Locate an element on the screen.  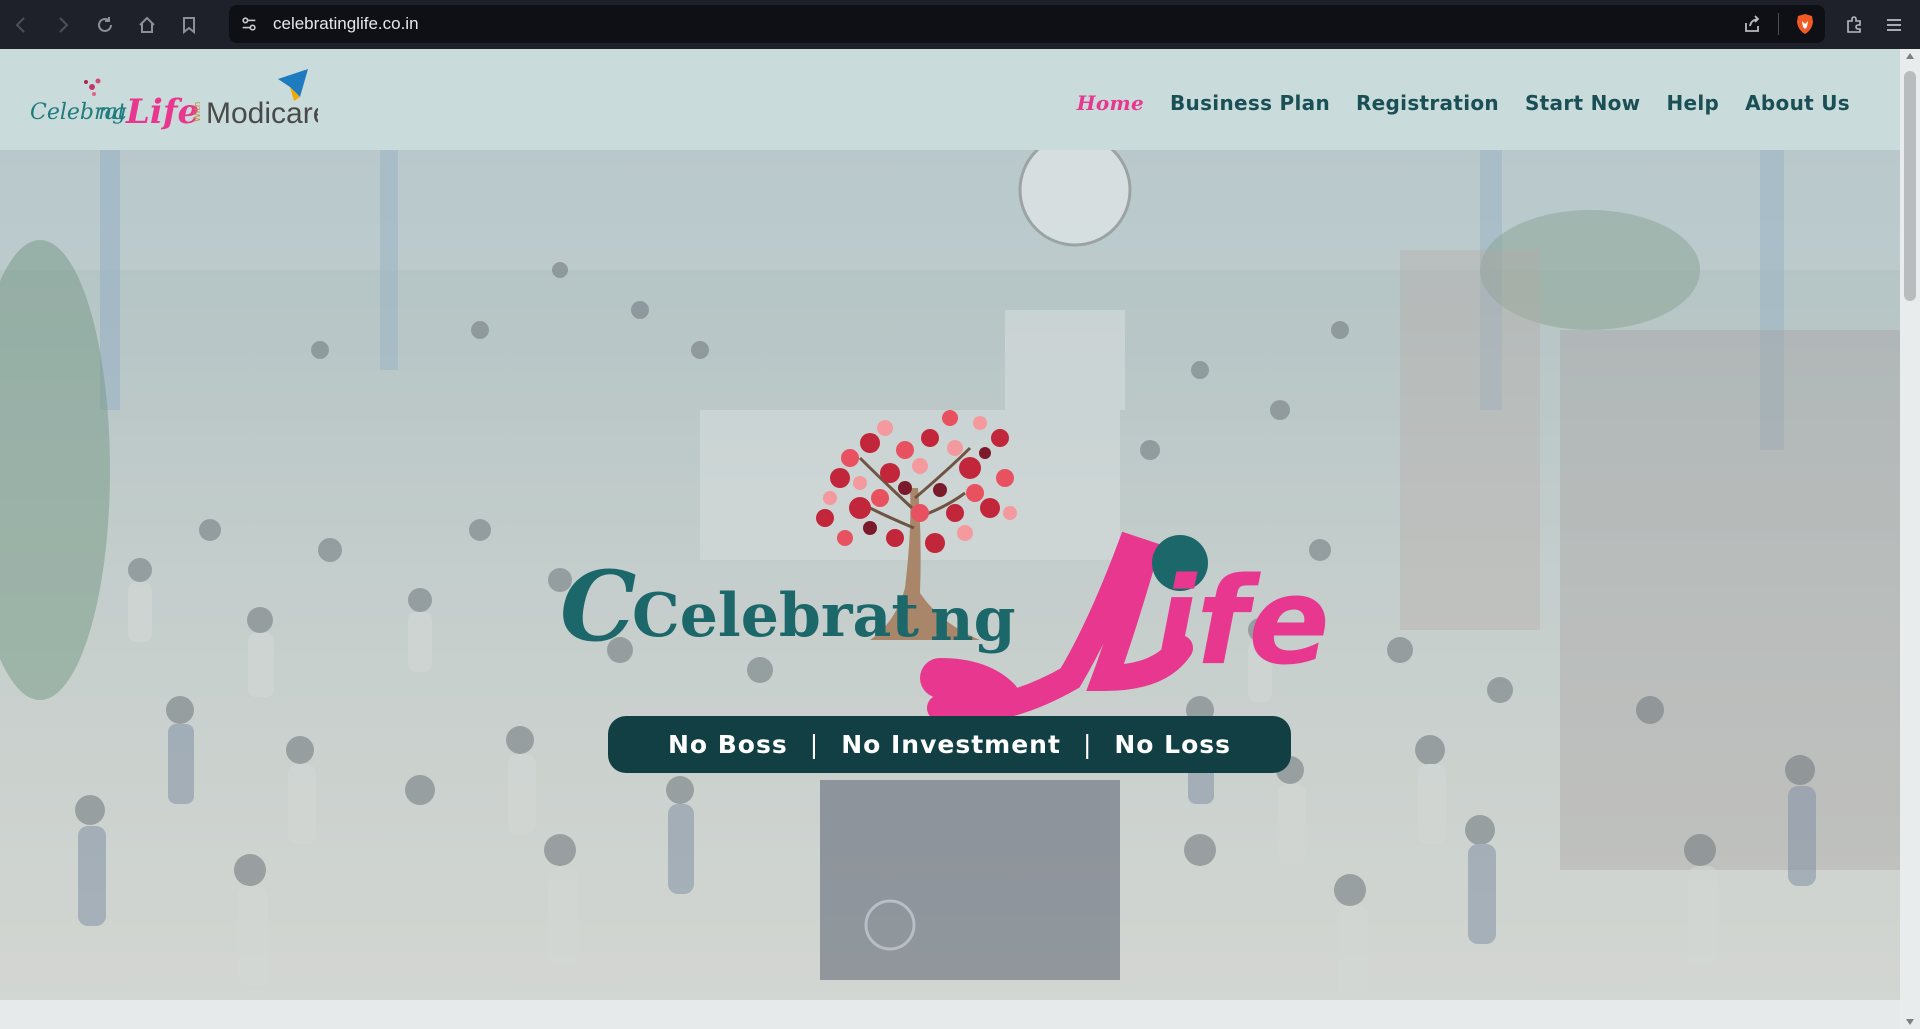
reload-icon is located at coordinates (105, 24).